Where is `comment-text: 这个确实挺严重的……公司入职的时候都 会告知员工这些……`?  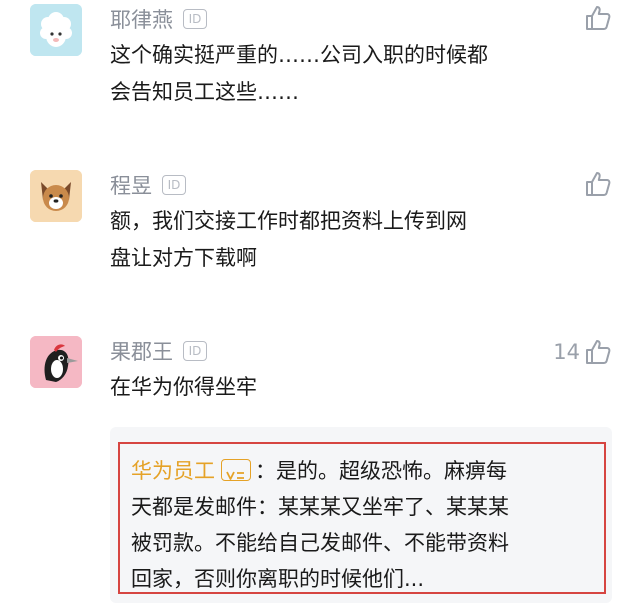
comment-text: 这个确实挺严重的……公司入职的时候都 会告知员工这些…… is located at coordinates (345, 74).